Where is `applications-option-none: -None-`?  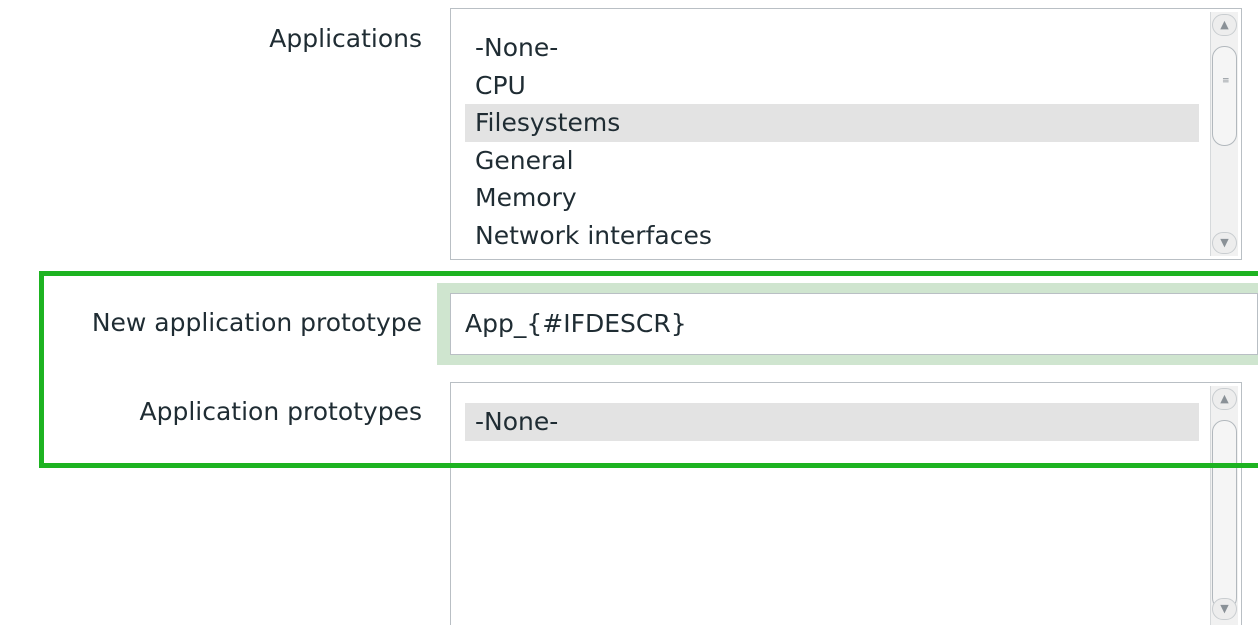
applications-option-none: -None- is located at coordinates (832, 48).